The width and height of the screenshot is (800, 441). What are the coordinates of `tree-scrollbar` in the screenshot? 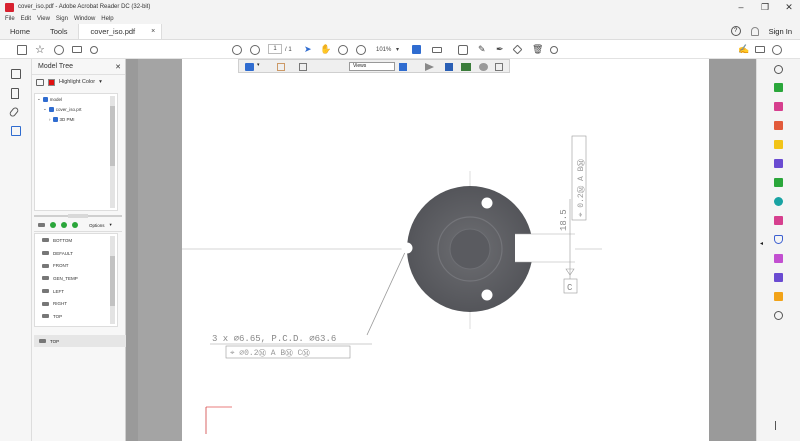 It's located at (112, 152).